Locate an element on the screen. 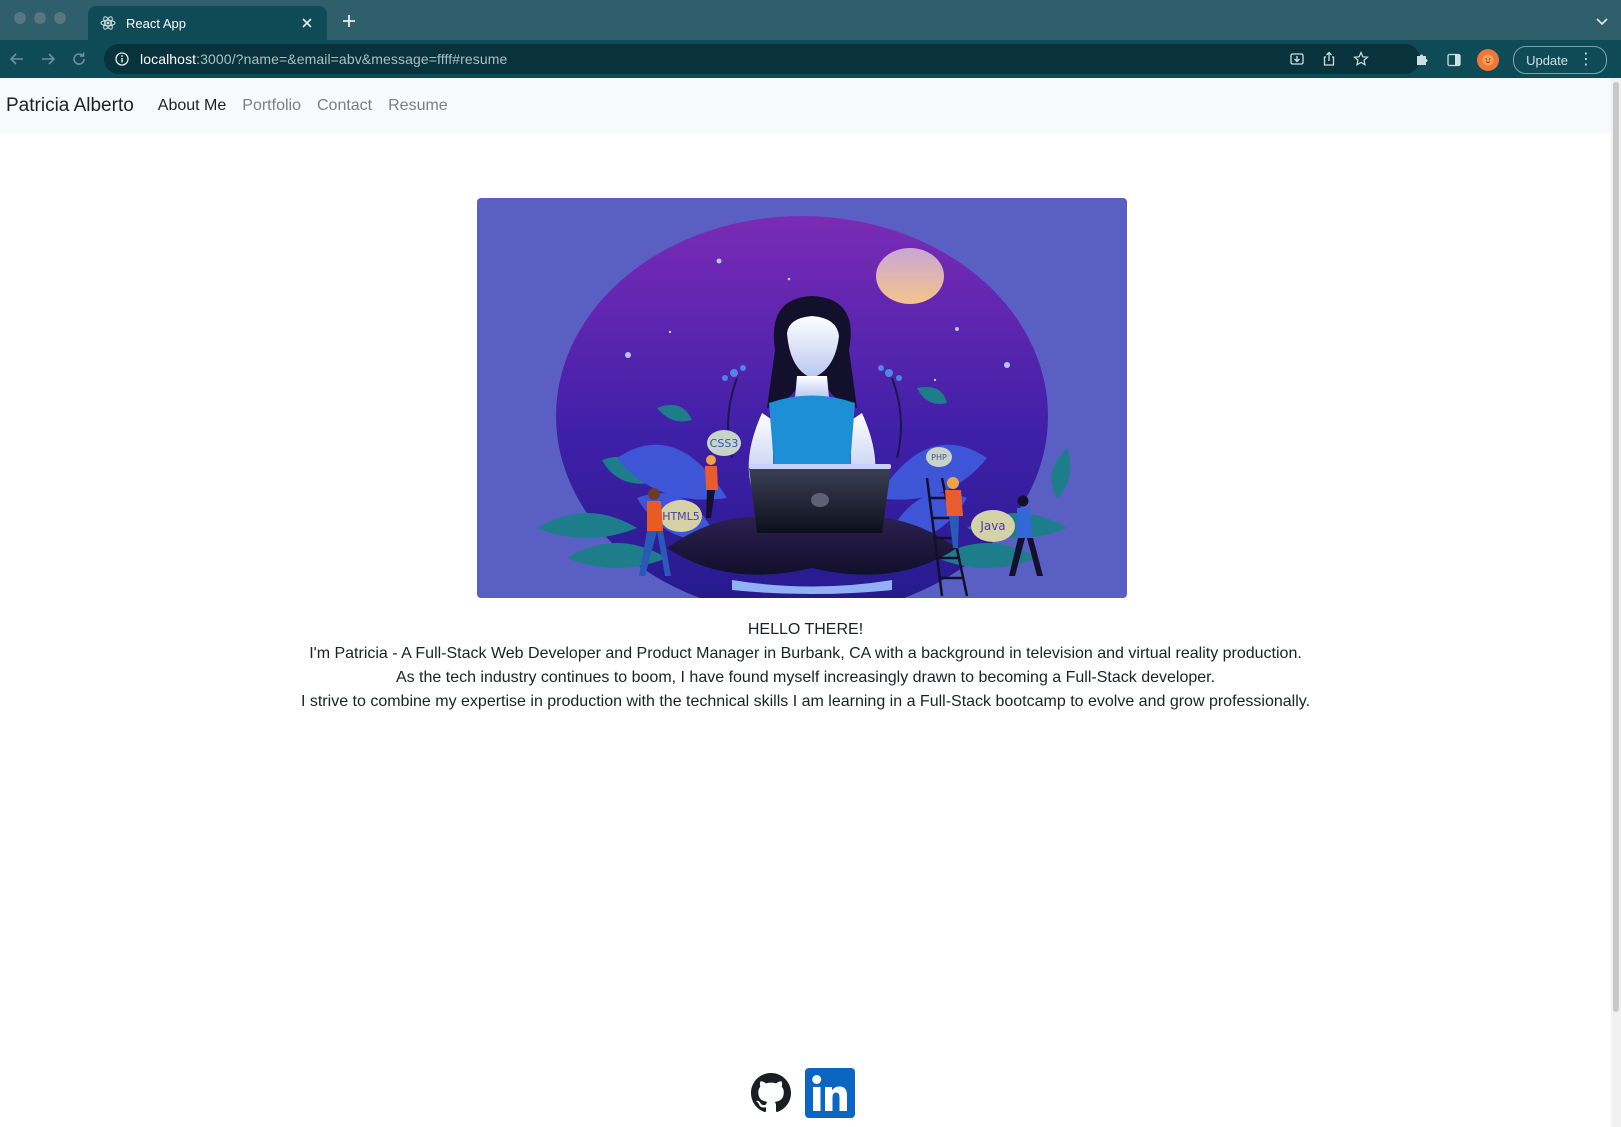  site-info-icon is located at coordinates (122, 59).